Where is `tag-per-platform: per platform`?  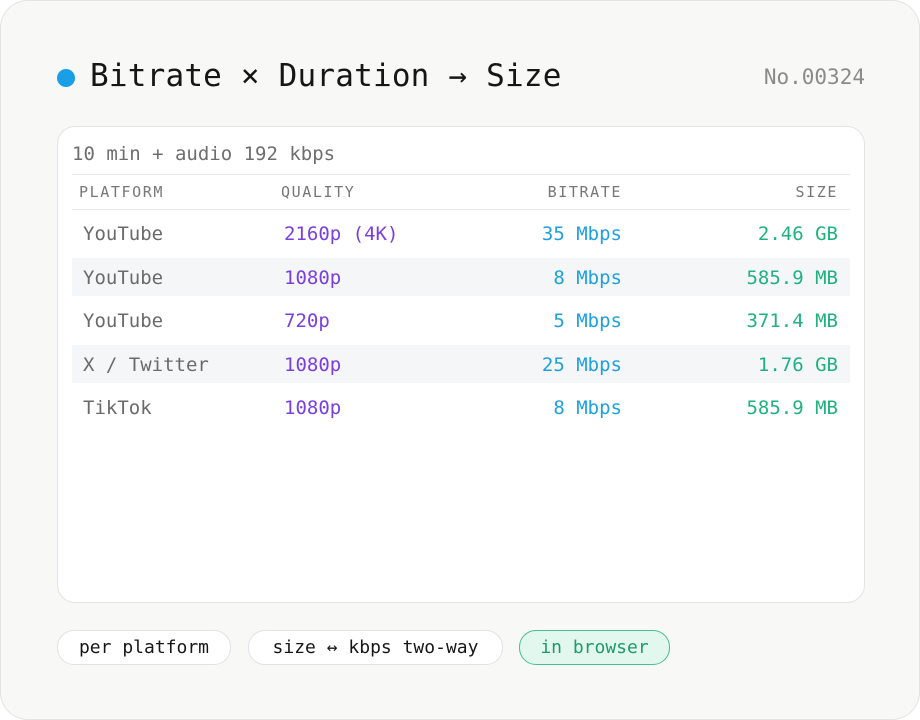 tag-per-platform: per platform is located at coordinates (144, 647).